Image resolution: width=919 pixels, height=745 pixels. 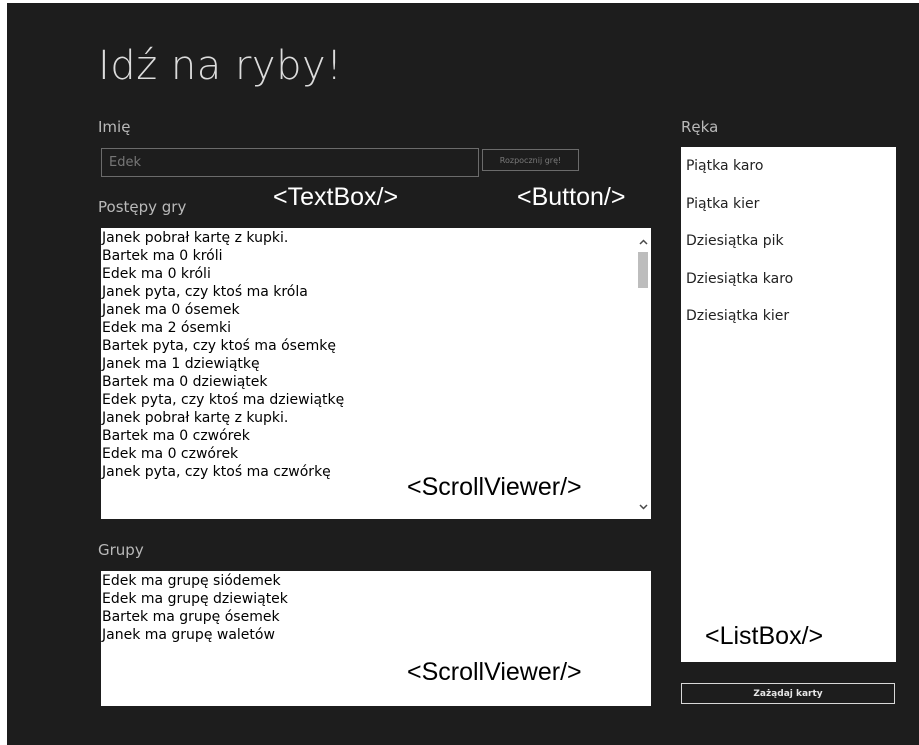 What do you see at coordinates (181, 364) in the screenshot?
I see `progress-log-line: Janek ma 1 dziewiątkę` at bounding box center [181, 364].